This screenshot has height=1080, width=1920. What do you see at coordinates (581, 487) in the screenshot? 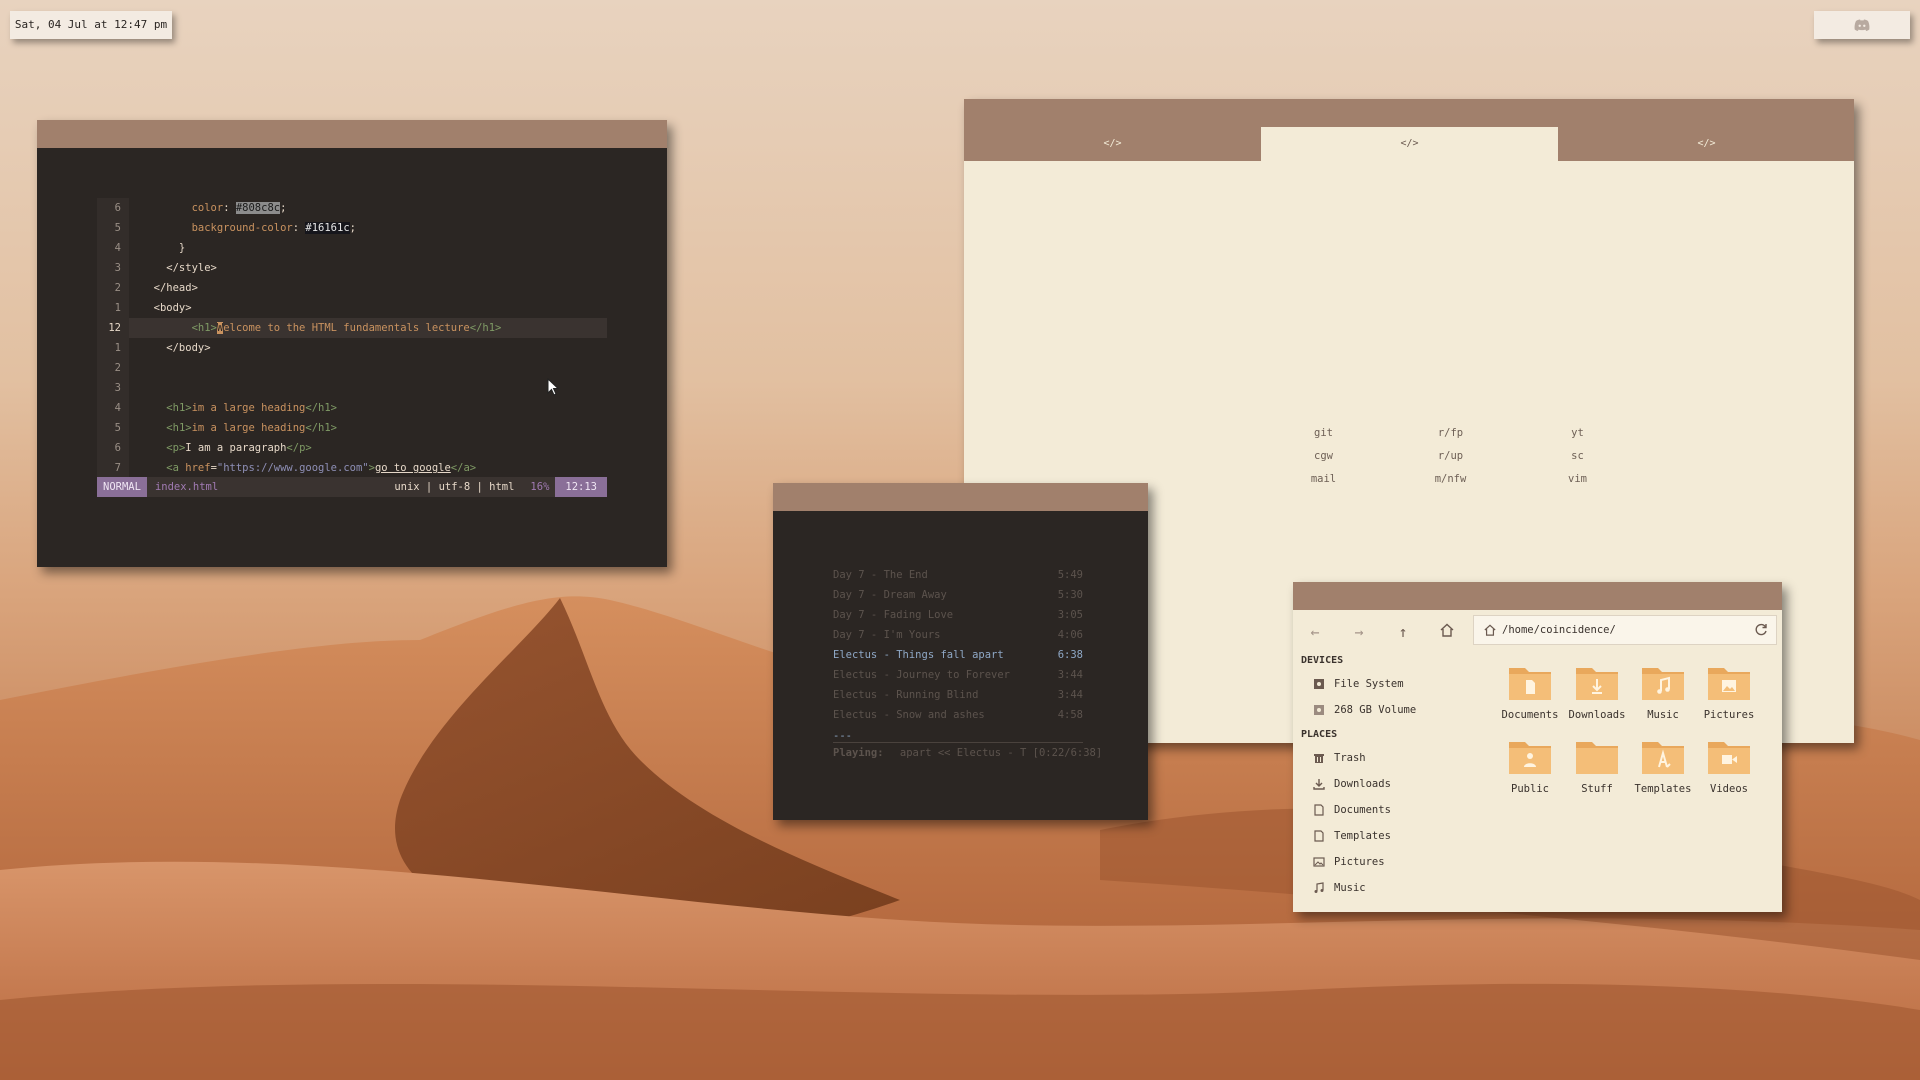
I see `cursor-position: 12:13` at bounding box center [581, 487].